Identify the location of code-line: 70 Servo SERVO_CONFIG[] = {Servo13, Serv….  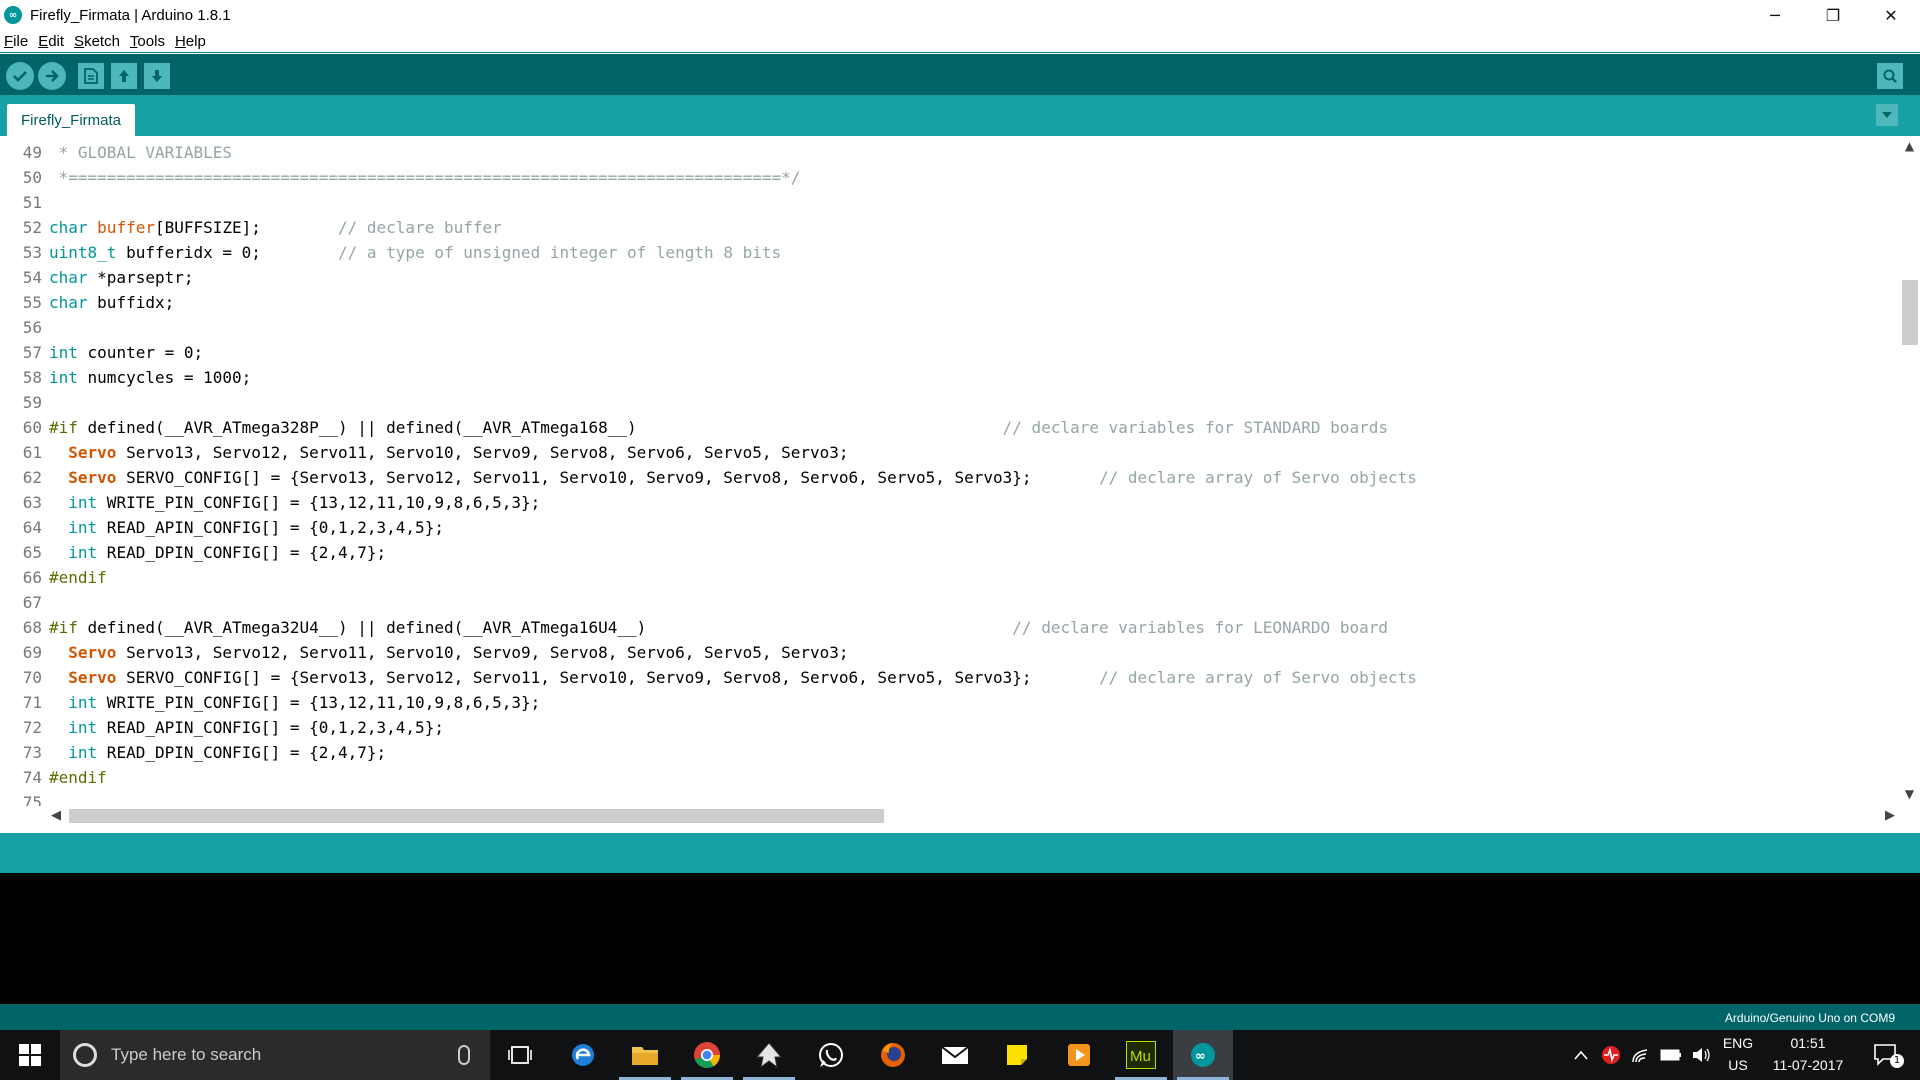
(708, 677).